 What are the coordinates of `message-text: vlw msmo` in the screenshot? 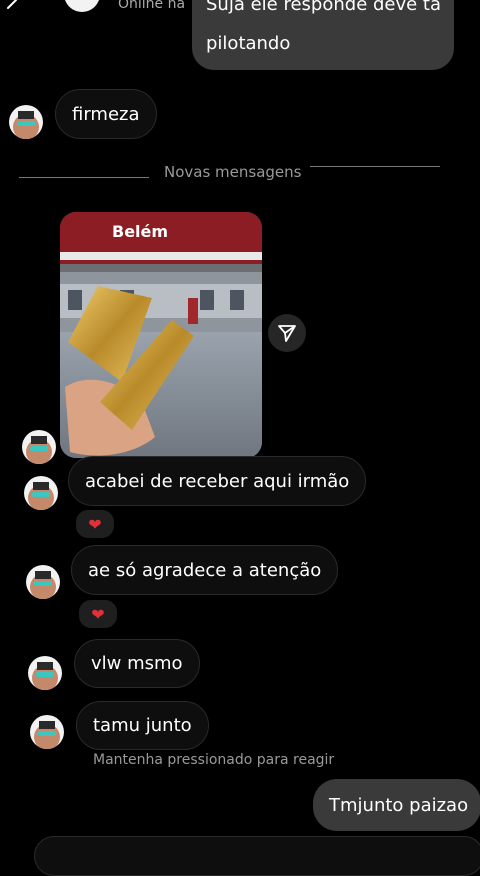 It's located at (137, 663).